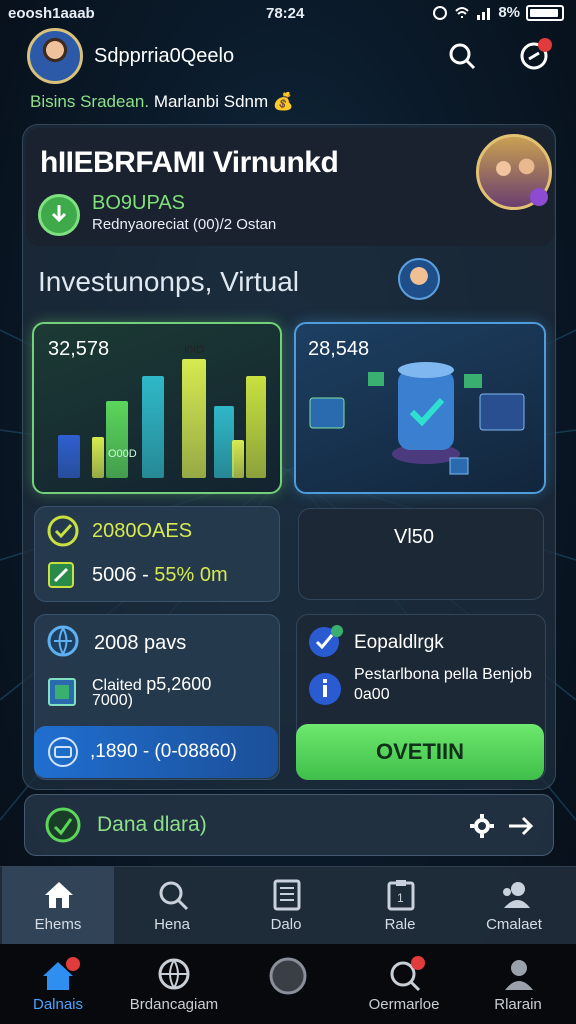  Describe the element at coordinates (519, 975) in the screenshot. I see `user-icon` at that location.